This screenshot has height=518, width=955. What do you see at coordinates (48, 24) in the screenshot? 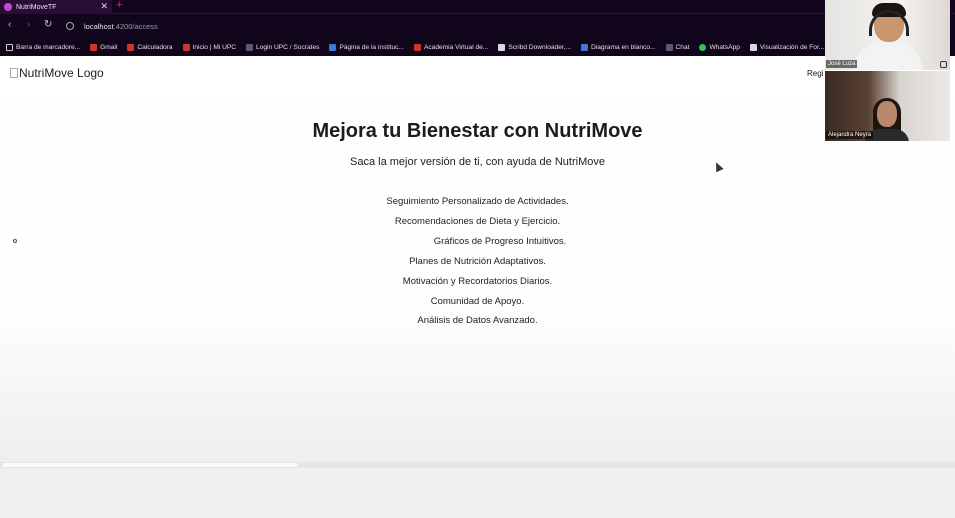
I see `reload-icon: ↻` at bounding box center [48, 24].